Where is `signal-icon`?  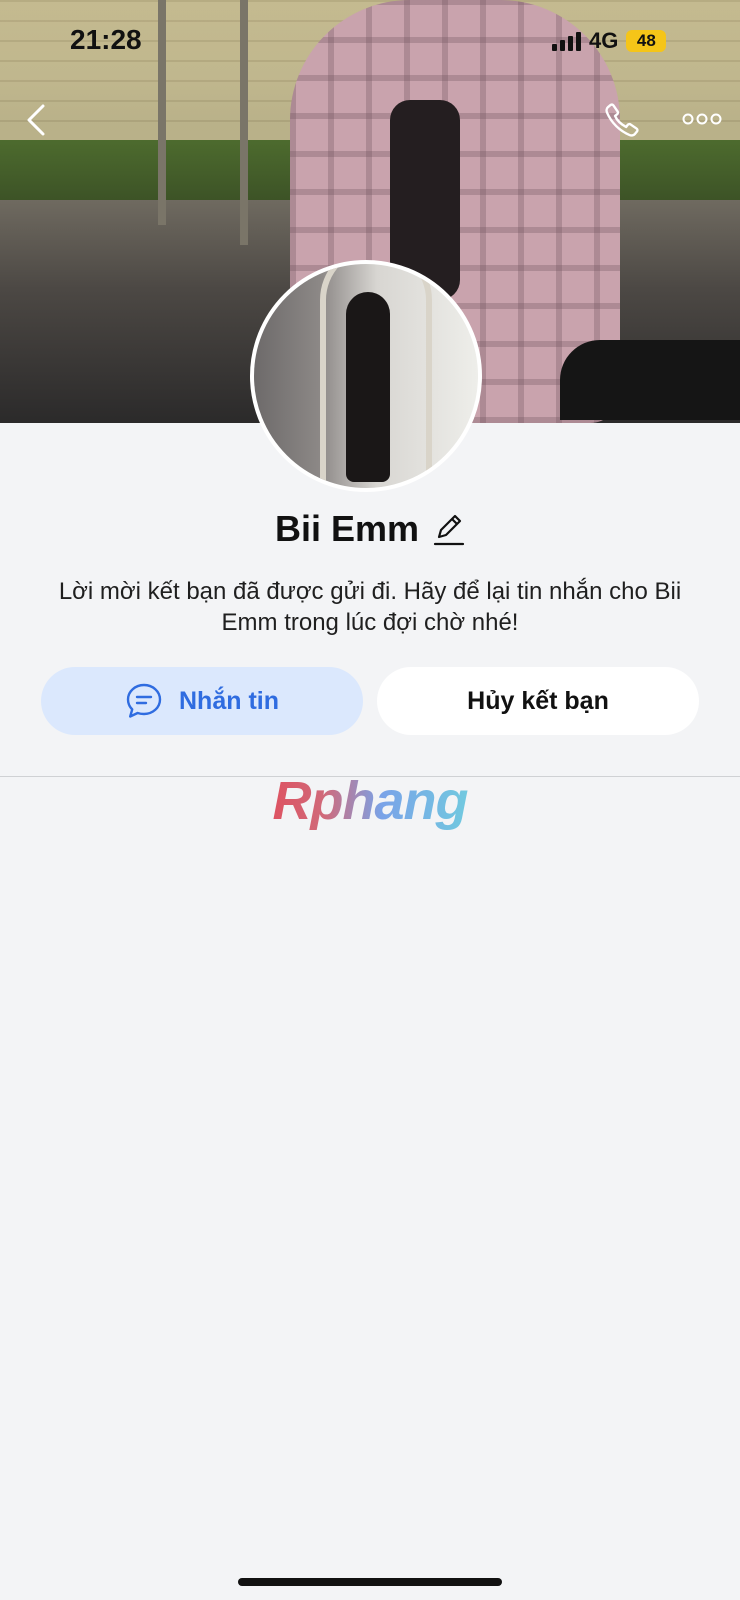
signal-icon is located at coordinates (566, 41).